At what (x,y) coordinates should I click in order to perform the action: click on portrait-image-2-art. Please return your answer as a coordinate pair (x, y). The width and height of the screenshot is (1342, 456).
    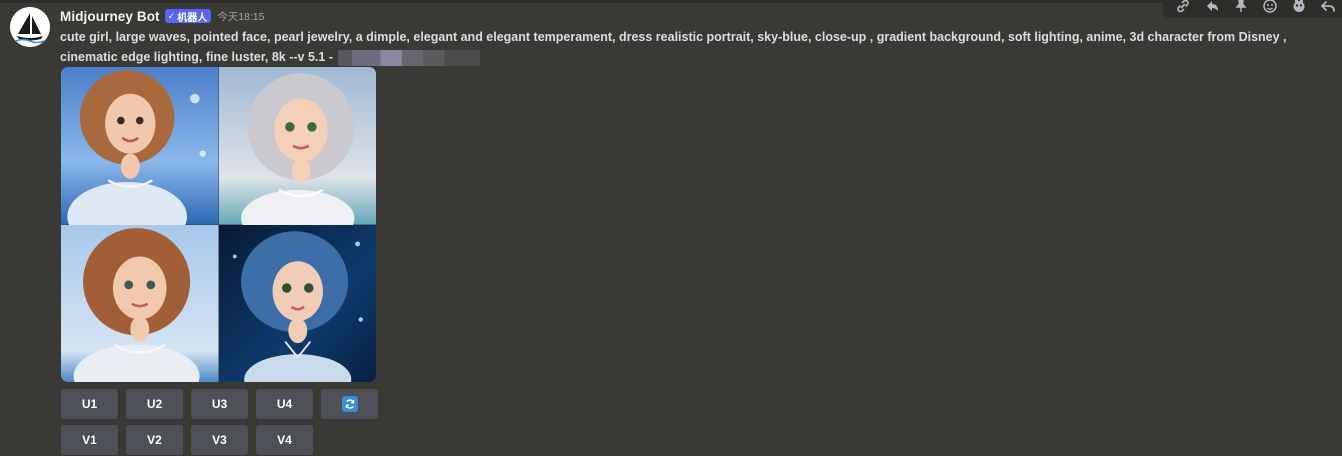
    Looking at the image, I should click on (297, 146).